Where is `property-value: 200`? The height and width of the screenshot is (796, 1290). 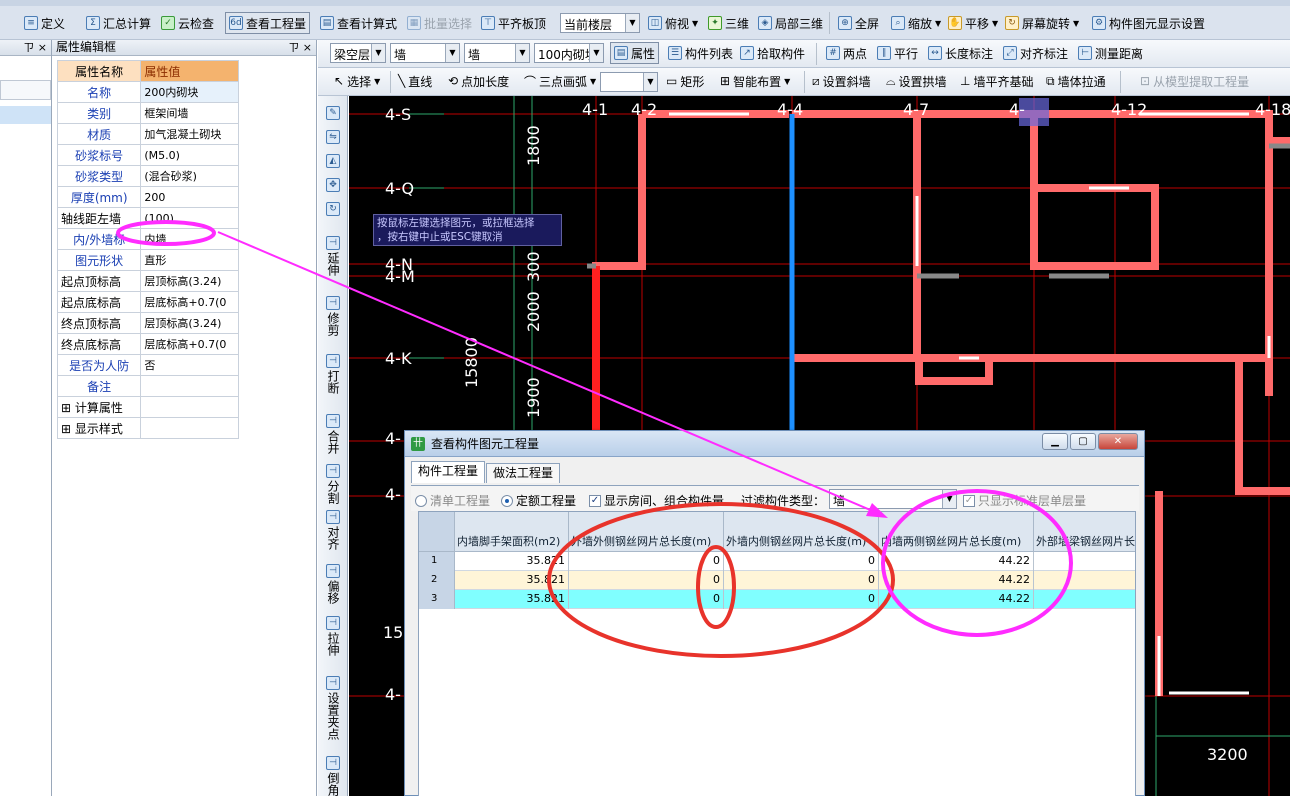 property-value: 200 is located at coordinates (189, 197).